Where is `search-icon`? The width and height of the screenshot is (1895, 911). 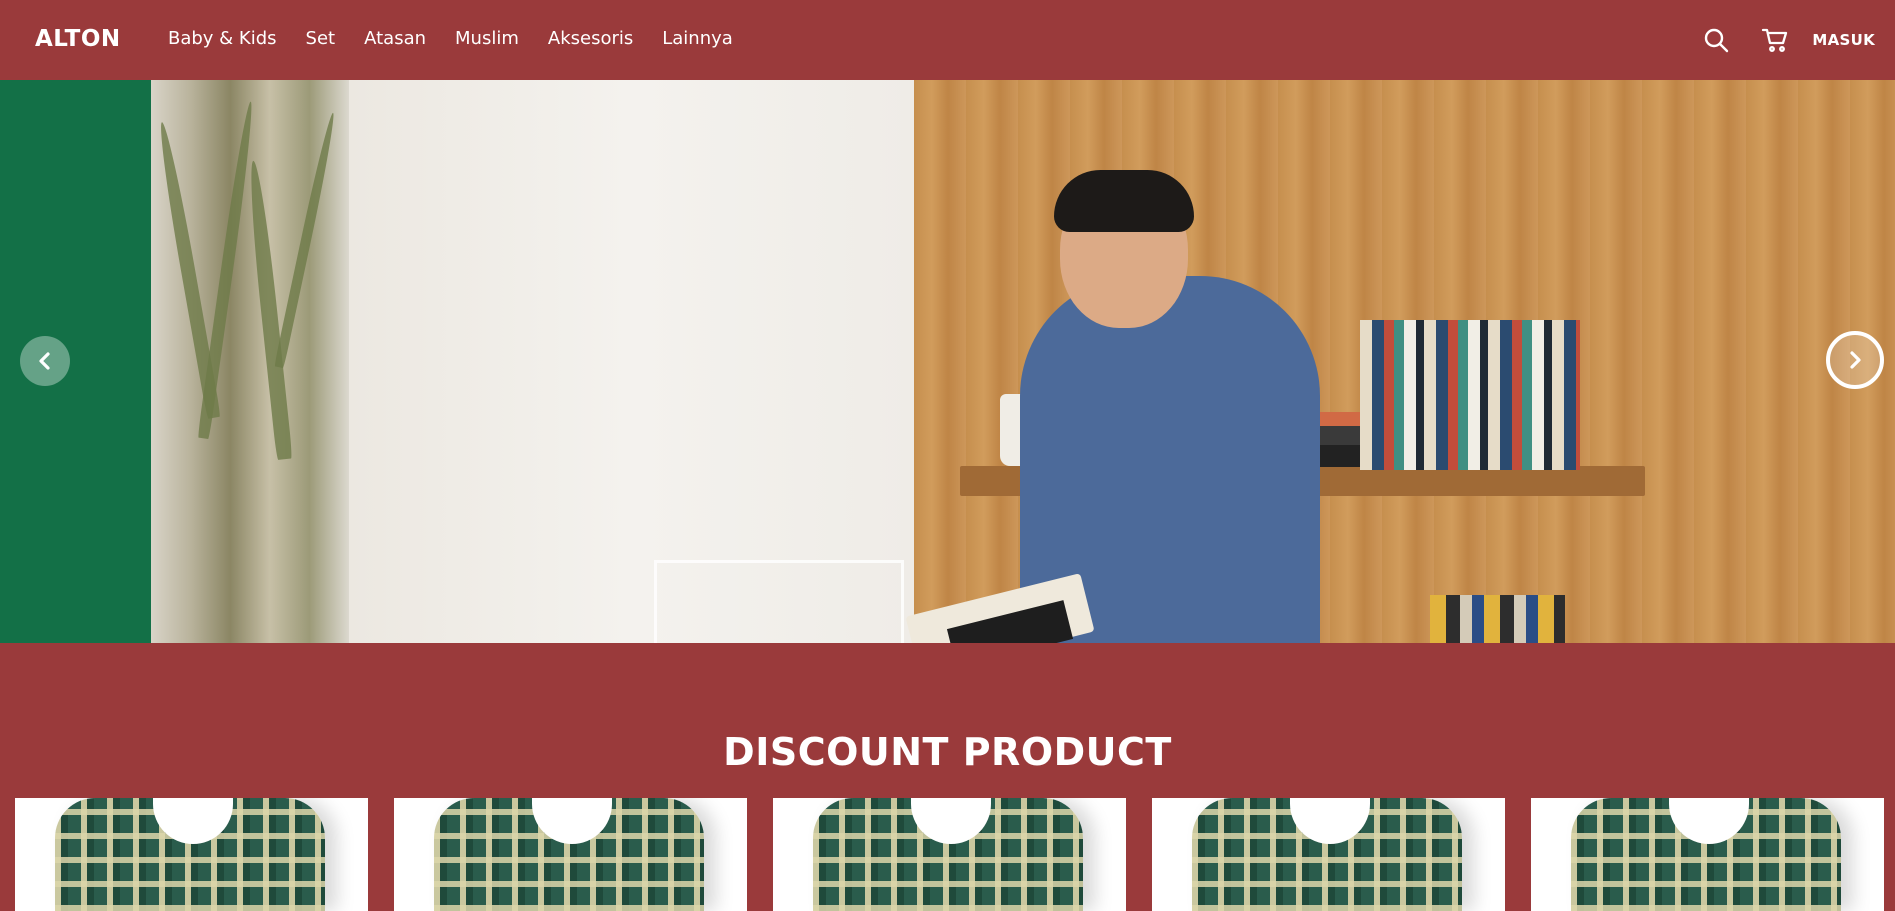 search-icon is located at coordinates (1716, 40).